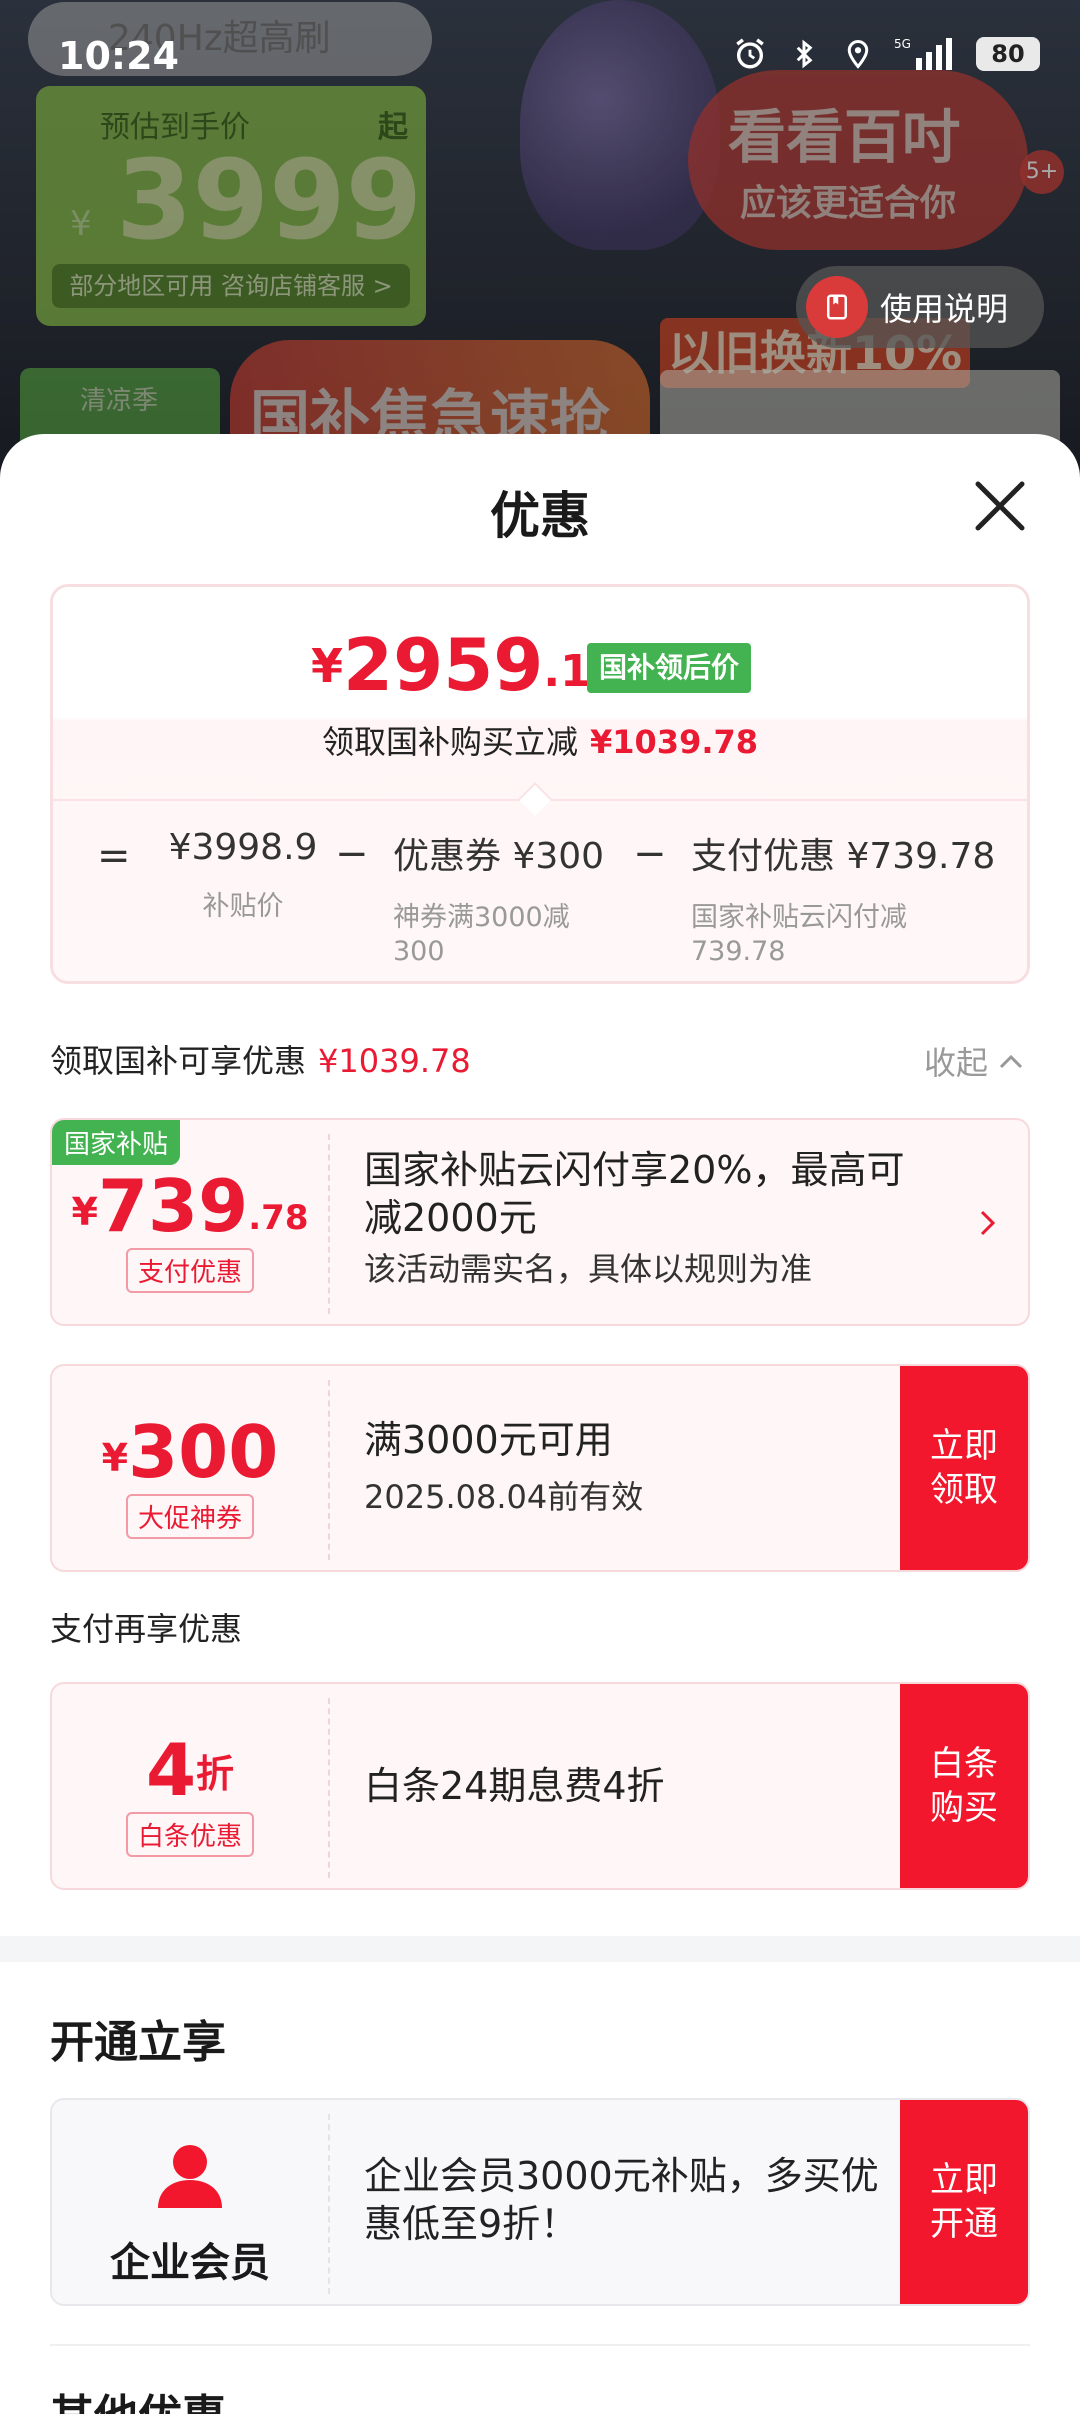 The width and height of the screenshot is (1080, 2414). I want to click on subsidy-reduction-value: ¥1039.78, so click(674, 742).